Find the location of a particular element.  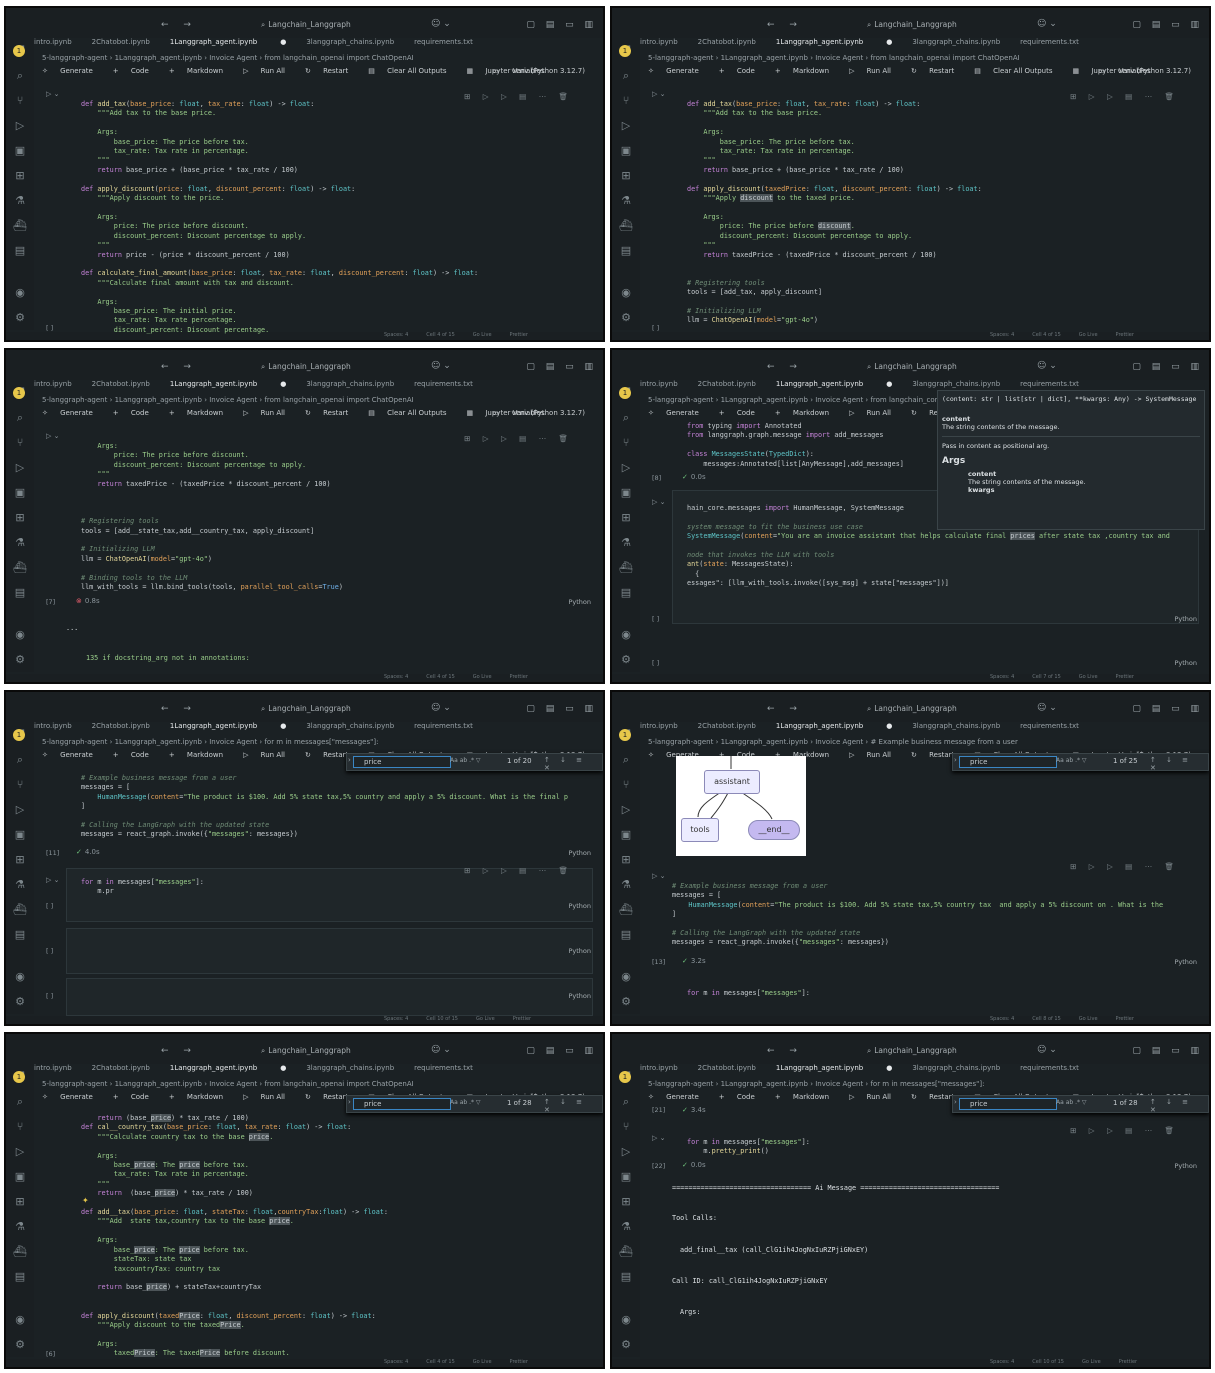

code-line: base_price: The initial price. is located at coordinates (338, 311).